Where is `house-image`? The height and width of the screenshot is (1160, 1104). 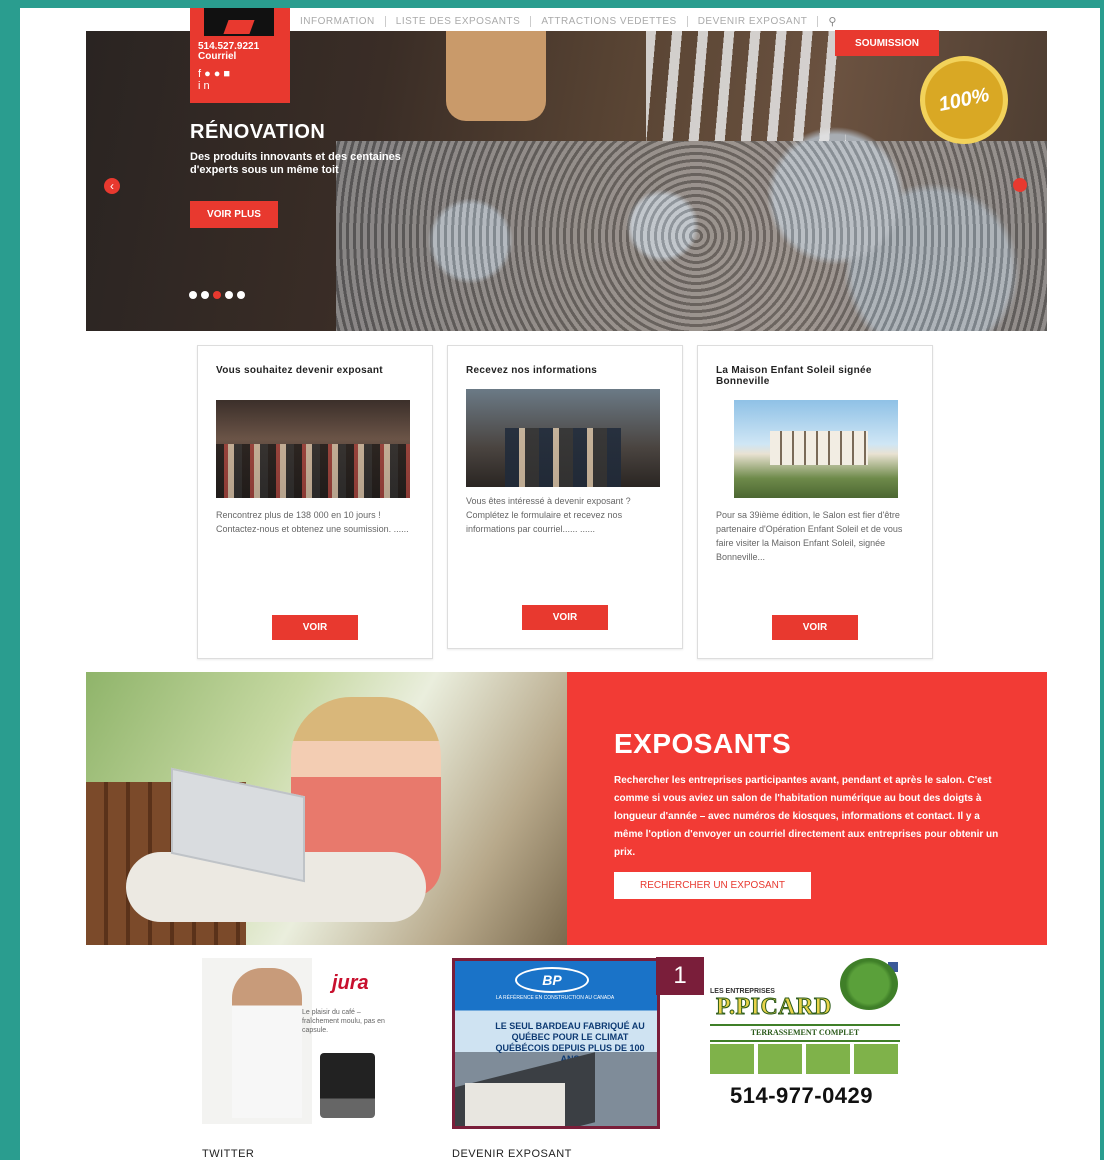
house-image is located at coordinates (515, 1104).